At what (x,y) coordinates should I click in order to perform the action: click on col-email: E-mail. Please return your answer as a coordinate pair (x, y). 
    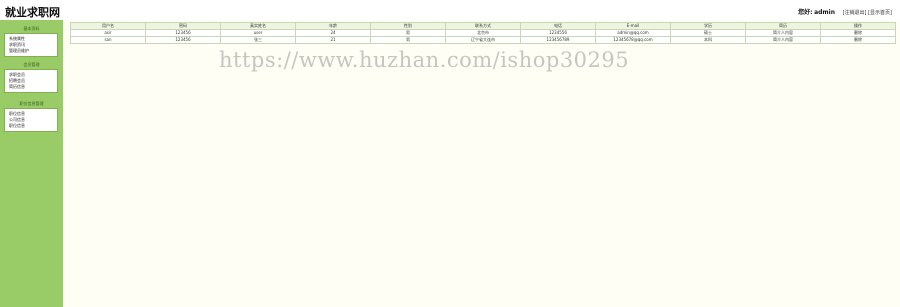
    Looking at the image, I should click on (633, 26).